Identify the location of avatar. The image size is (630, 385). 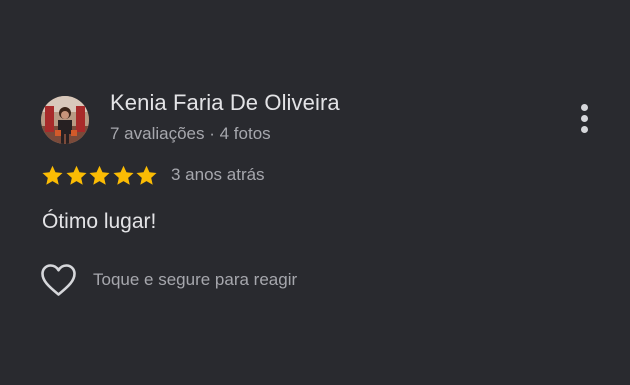
(65, 120).